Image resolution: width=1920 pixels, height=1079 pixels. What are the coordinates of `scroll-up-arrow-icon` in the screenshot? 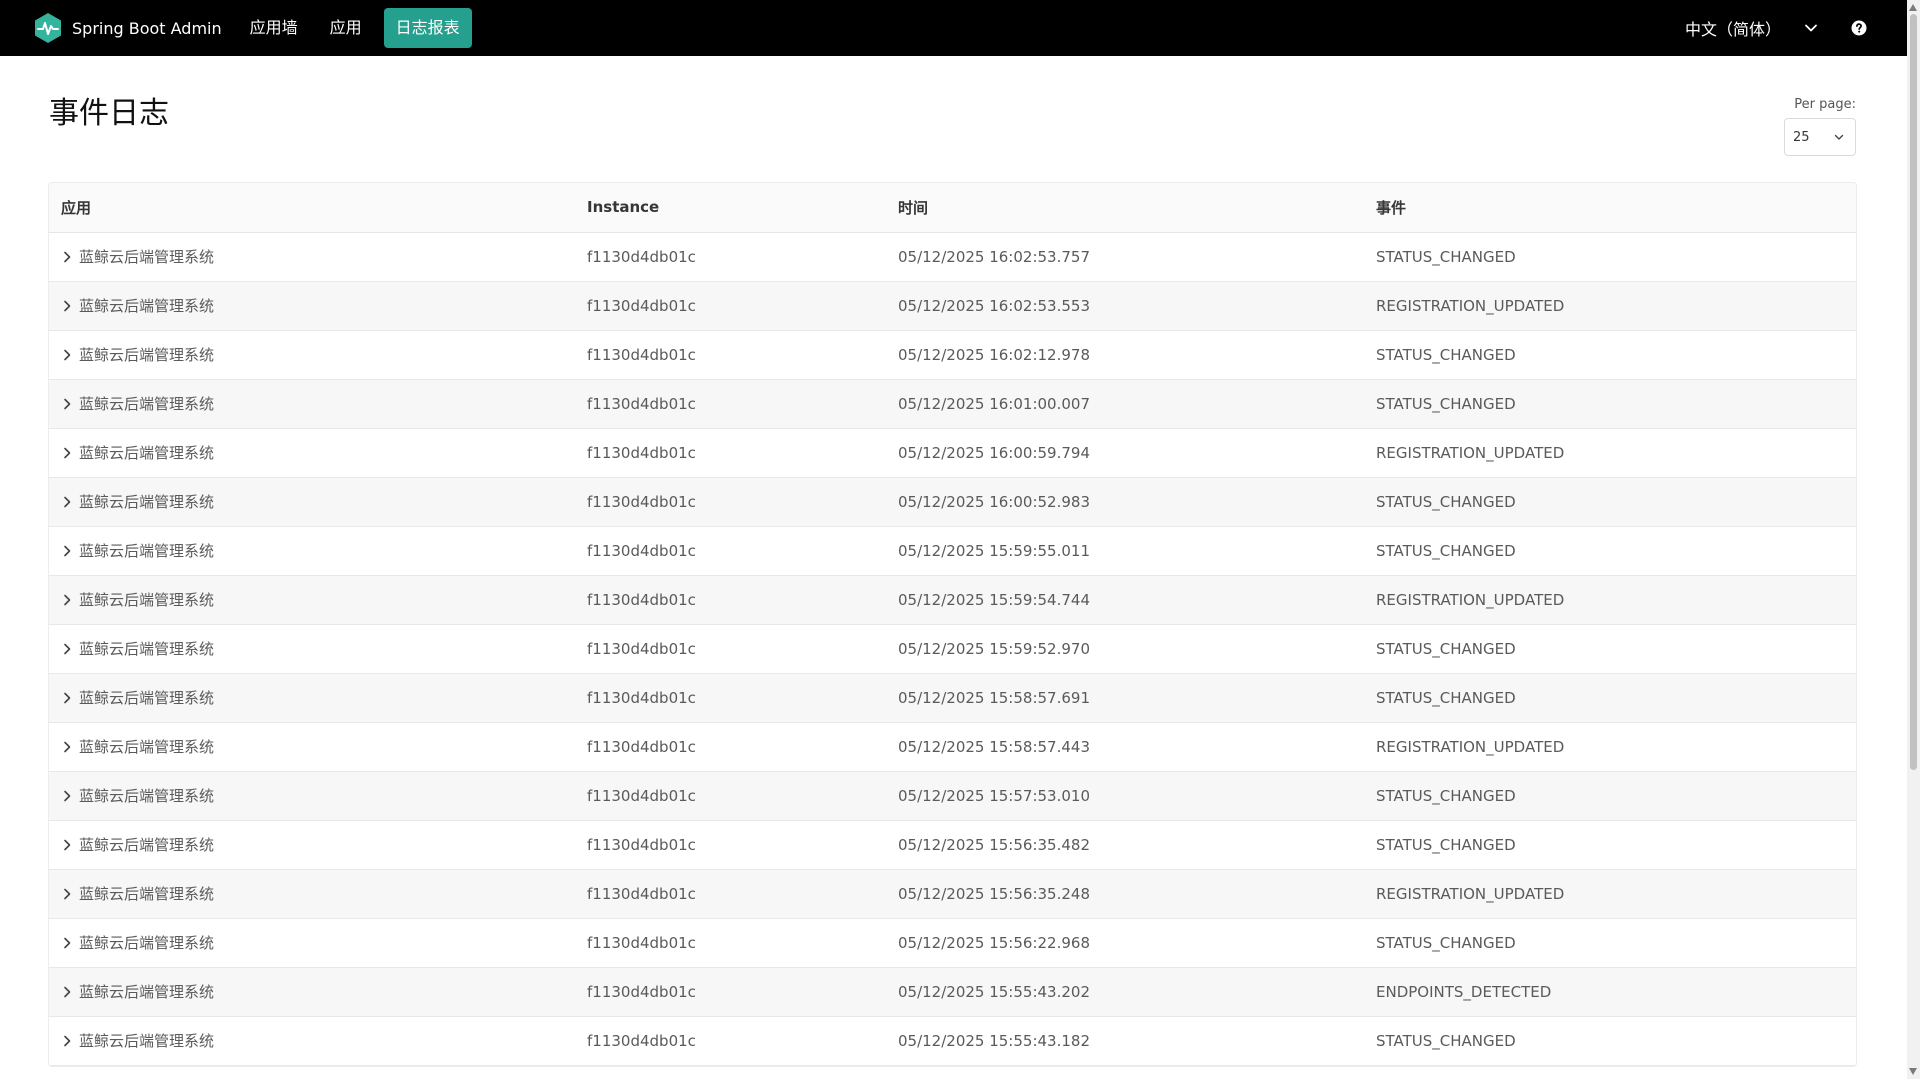 It's located at (1913, 7).